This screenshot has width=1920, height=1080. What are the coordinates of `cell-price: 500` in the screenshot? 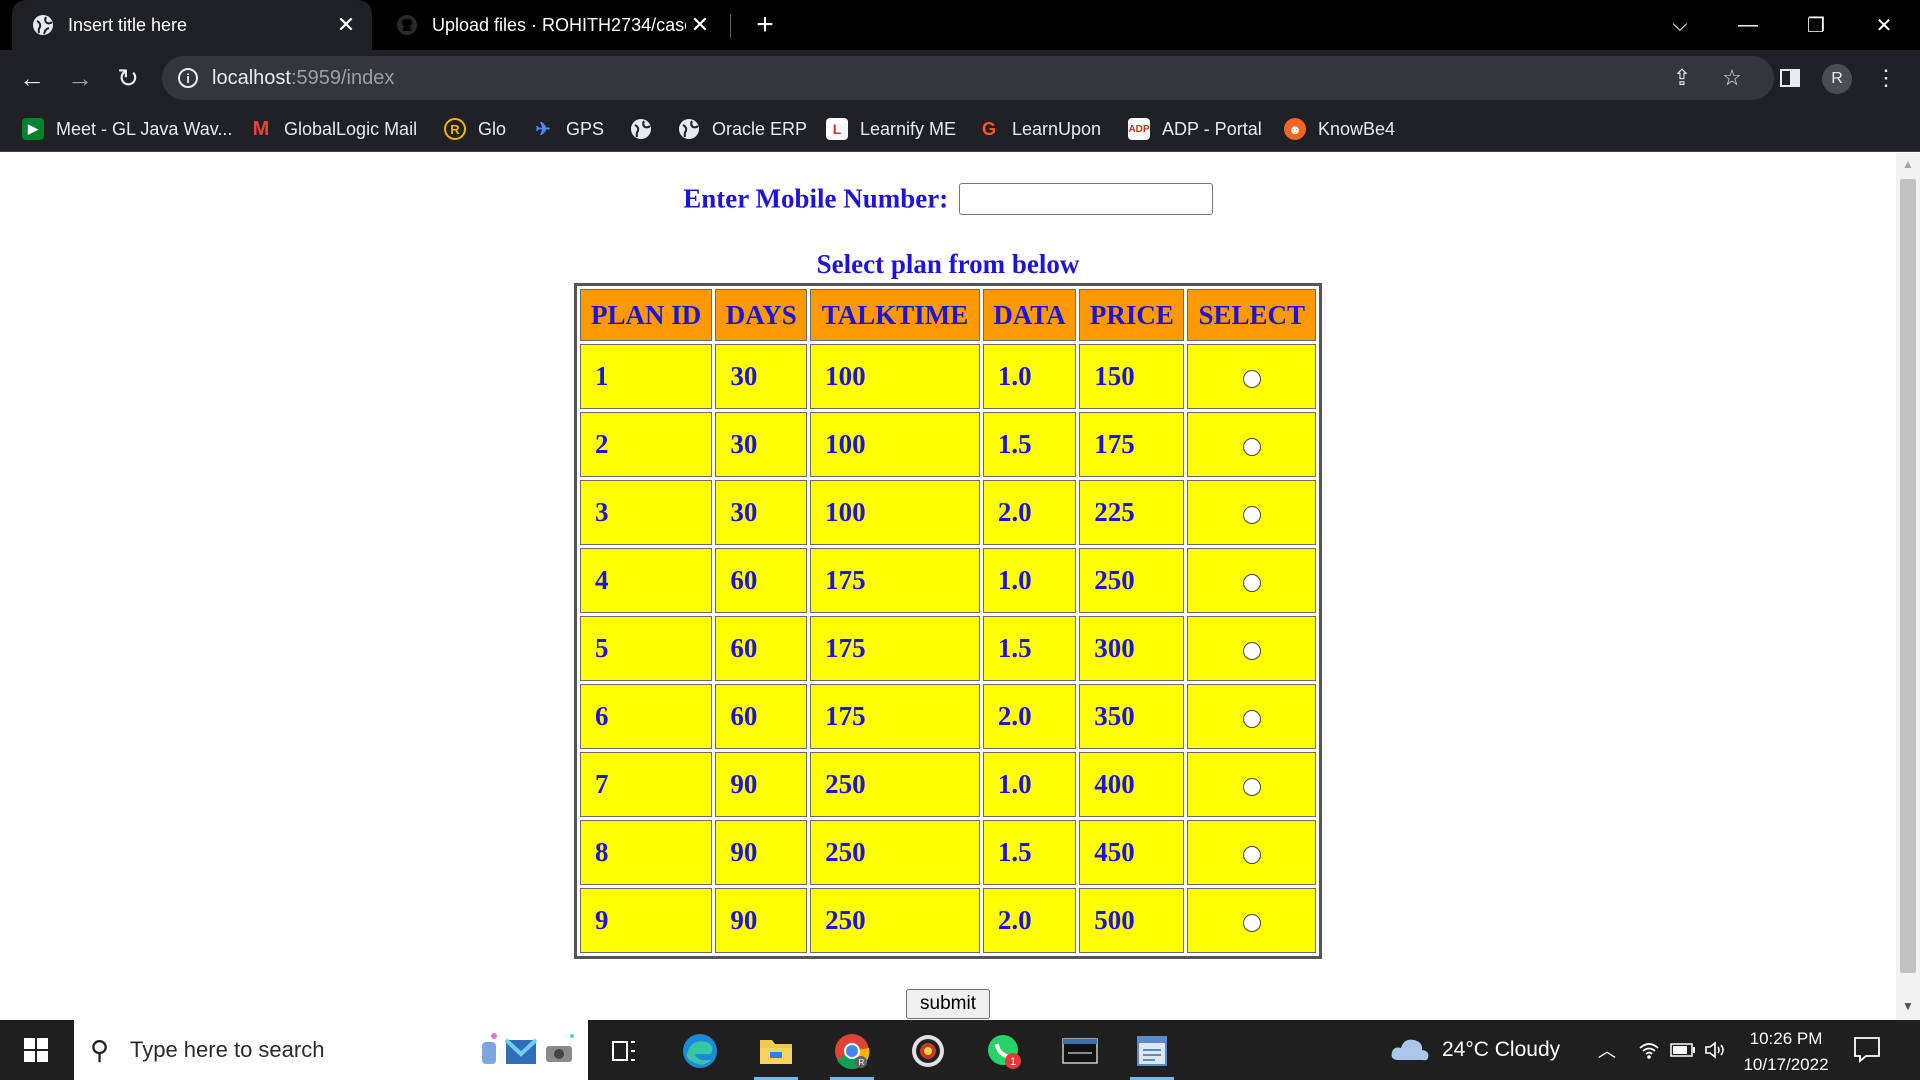 It's located at (1132, 920).